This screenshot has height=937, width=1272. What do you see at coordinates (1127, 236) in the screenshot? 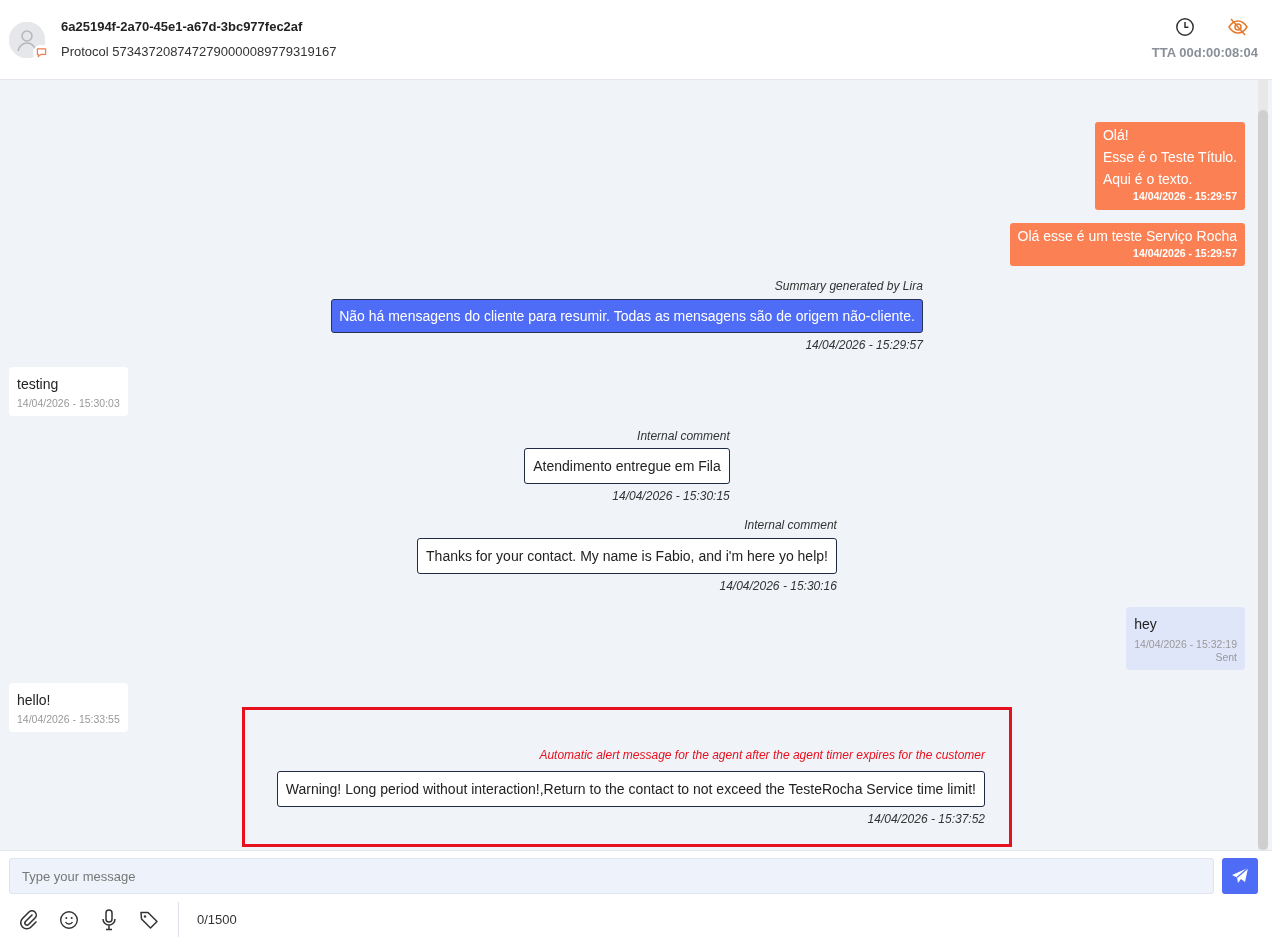
I see `message-text: Olá esse é um teste Serviço Rocha` at bounding box center [1127, 236].